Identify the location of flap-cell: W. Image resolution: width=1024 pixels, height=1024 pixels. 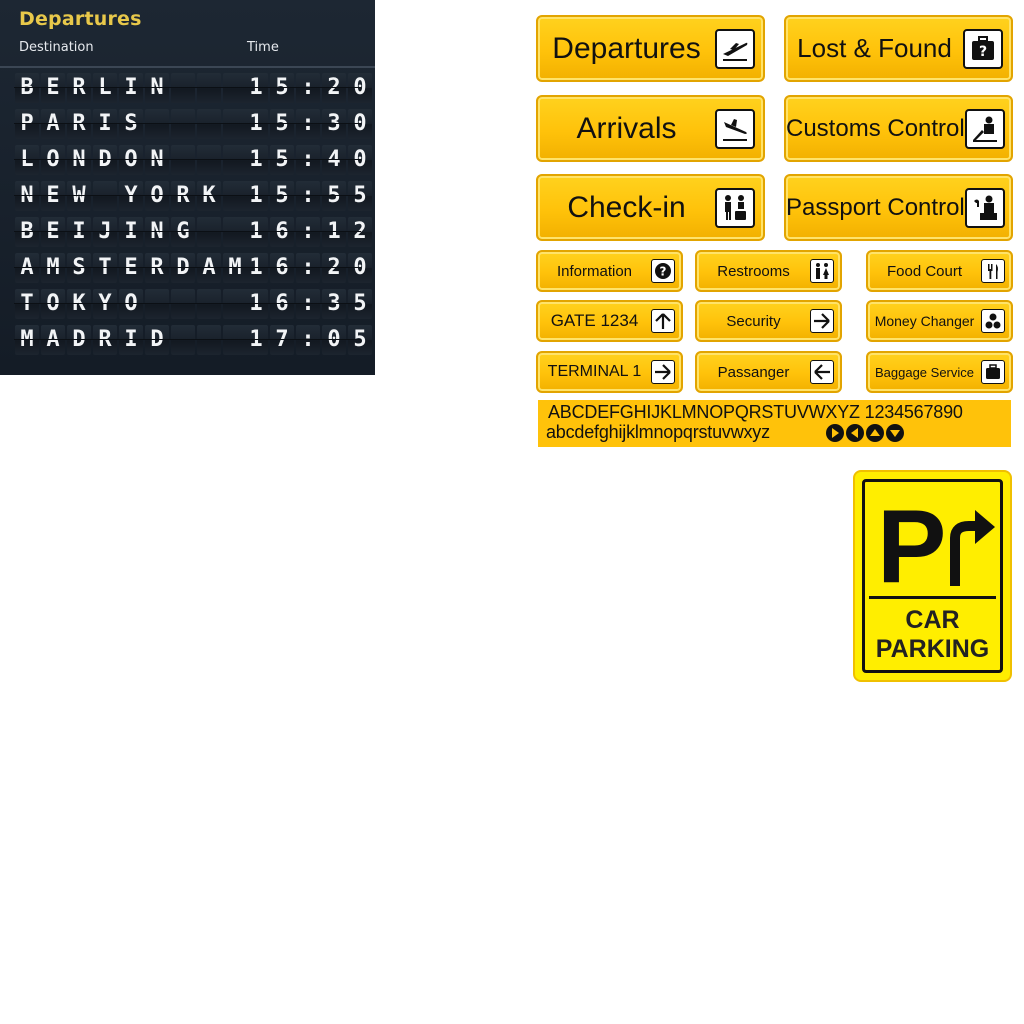
(79, 196).